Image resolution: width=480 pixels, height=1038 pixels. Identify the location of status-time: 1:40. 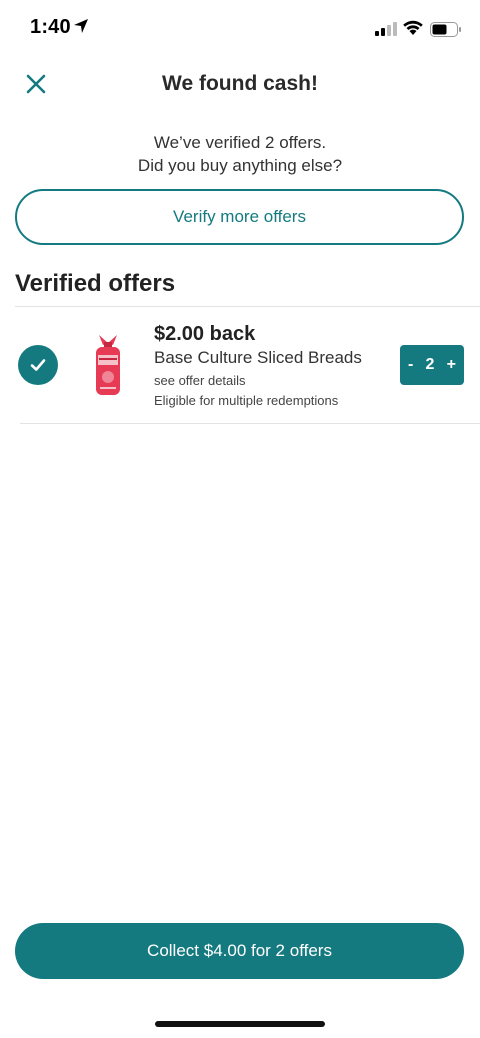
(50, 27).